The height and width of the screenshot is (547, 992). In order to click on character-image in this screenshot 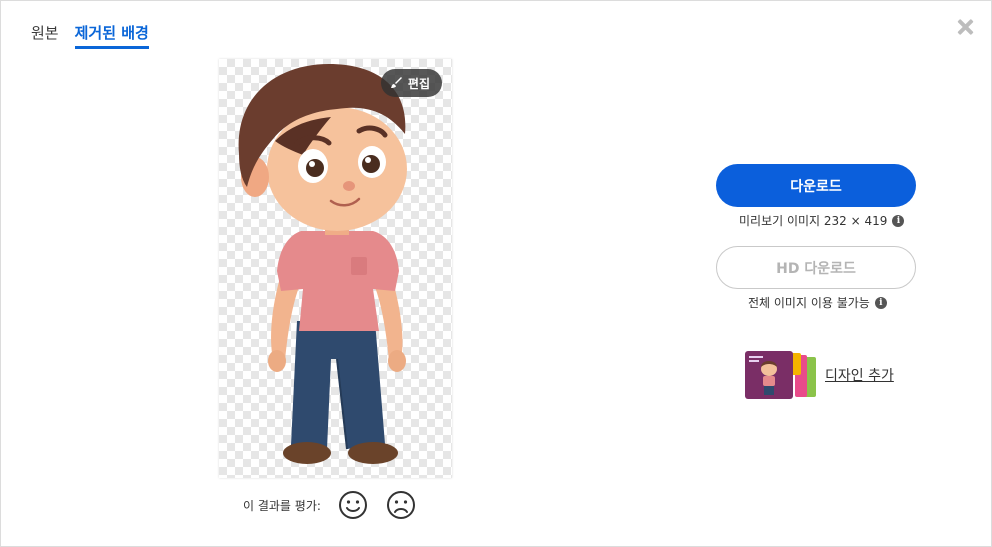, I will do `click(322, 264)`.